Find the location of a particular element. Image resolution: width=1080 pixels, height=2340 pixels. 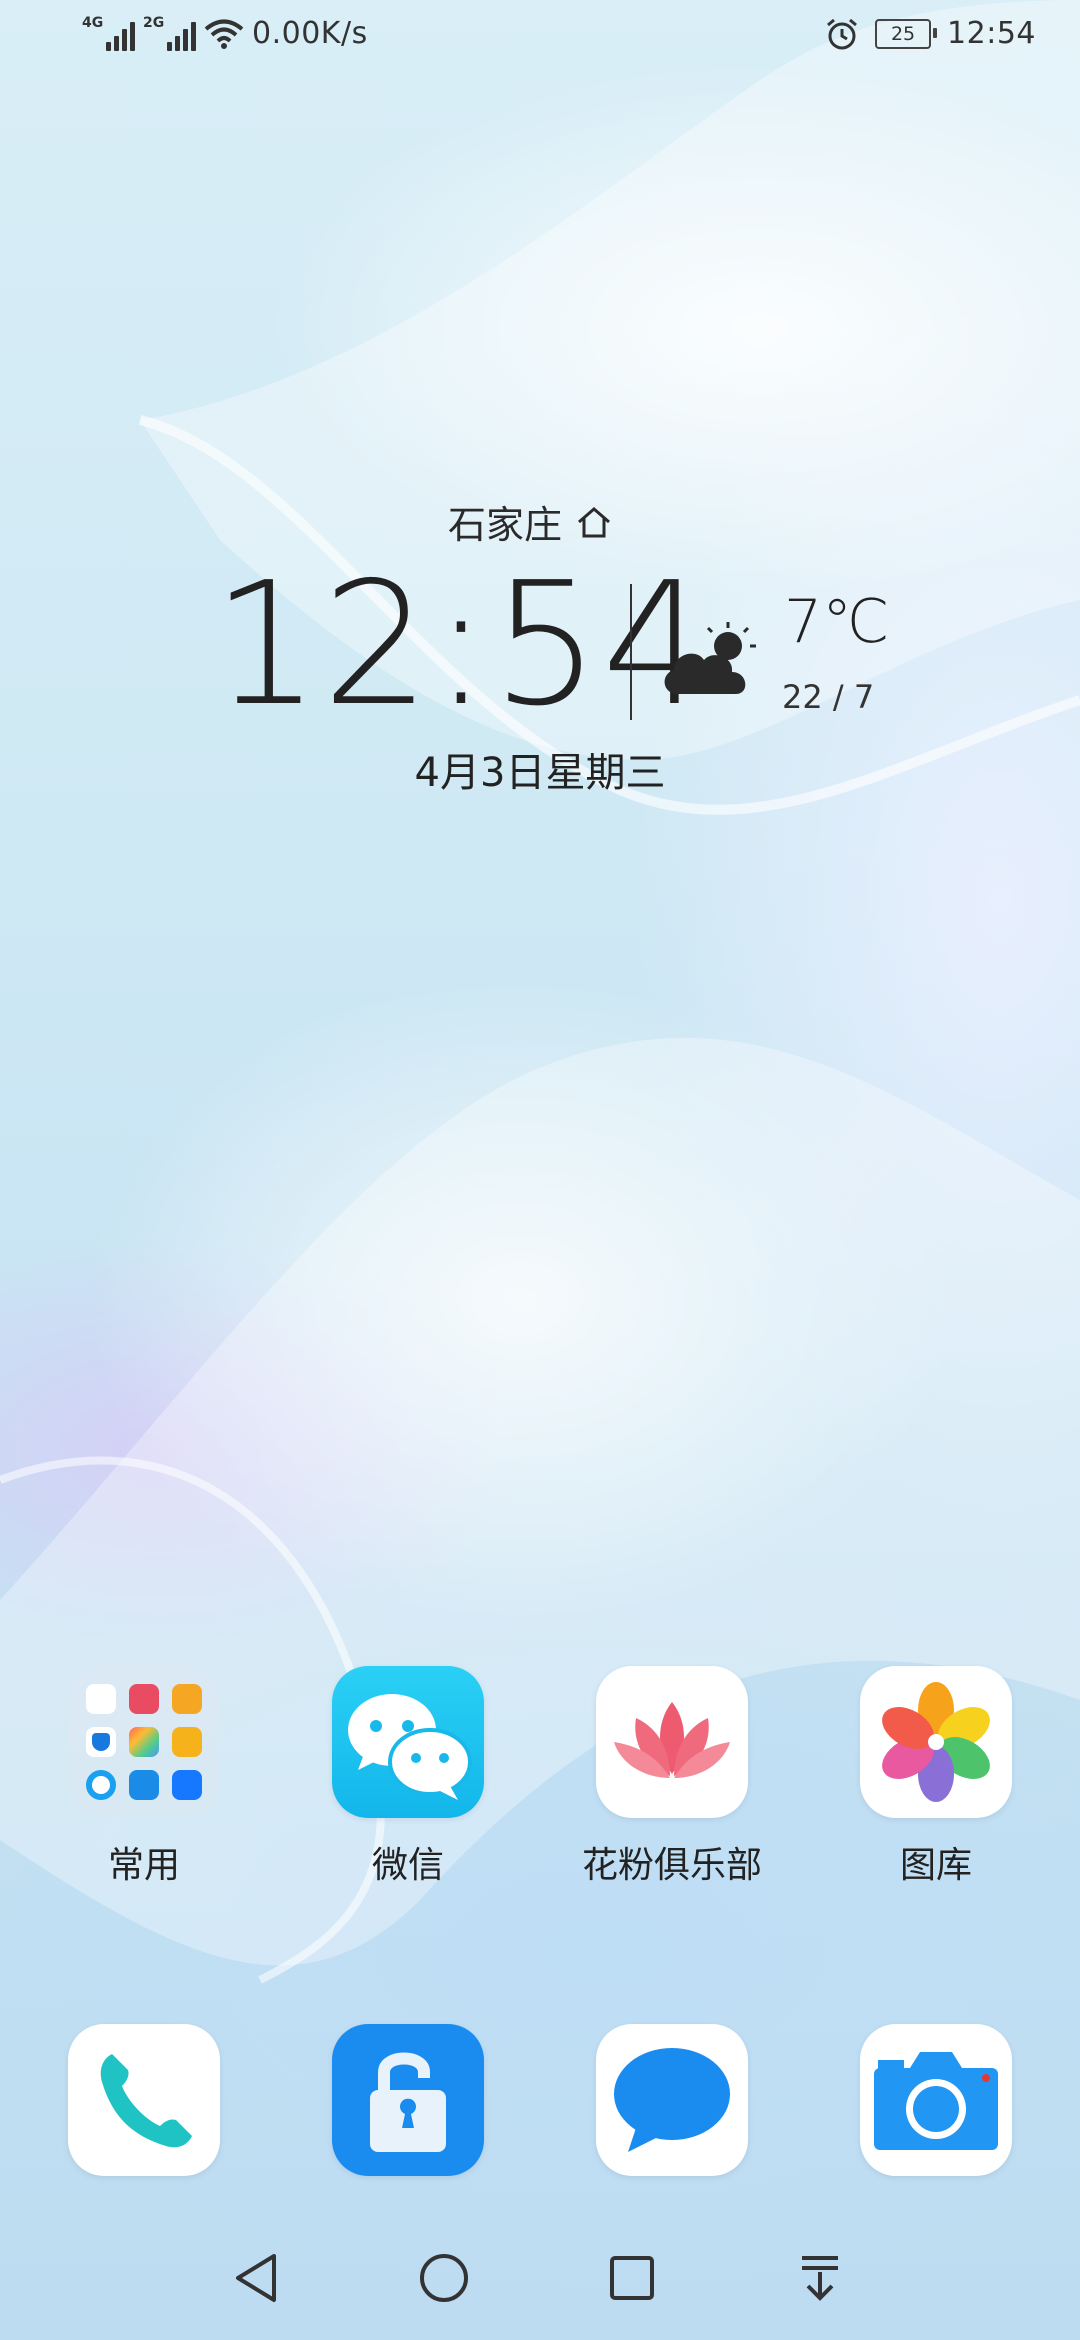

status-time: 12:54 is located at coordinates (991, 33).